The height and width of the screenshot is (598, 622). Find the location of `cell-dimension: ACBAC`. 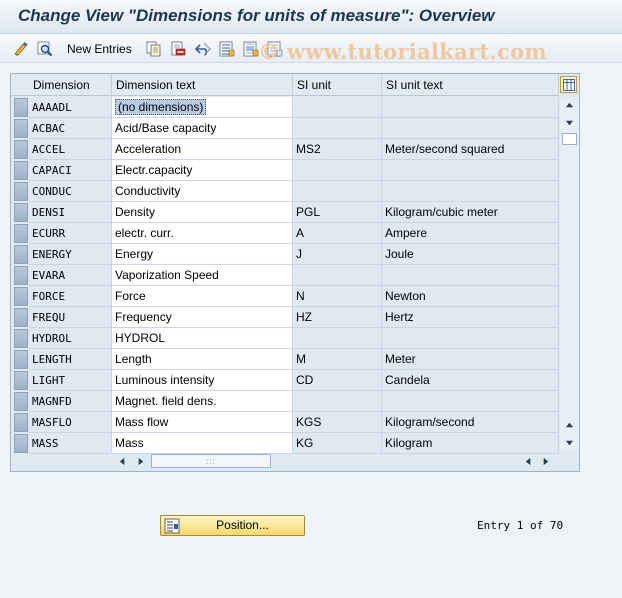

cell-dimension: ACBAC is located at coordinates (70, 128).